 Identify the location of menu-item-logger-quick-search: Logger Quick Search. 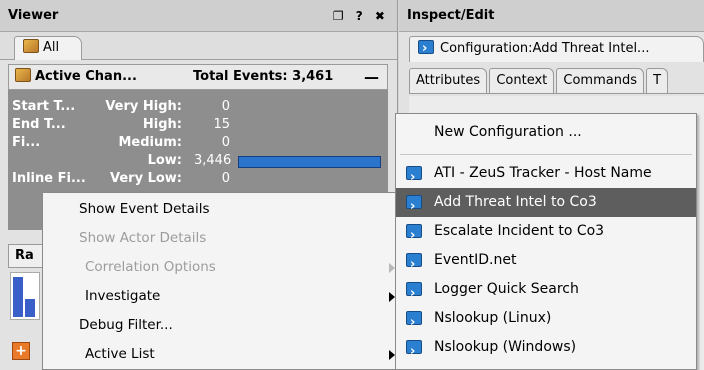
(546, 291).